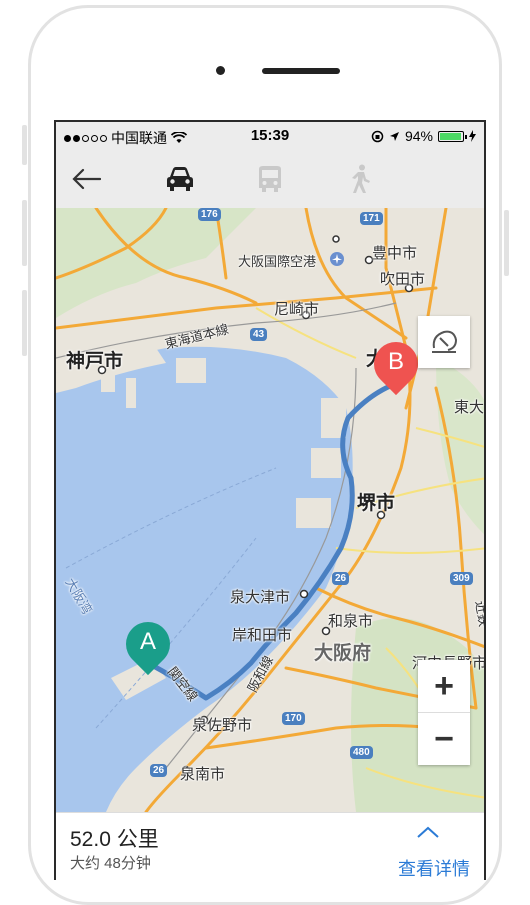 The width and height of the screenshot is (530, 905). Describe the element at coordinates (351, 621) in the screenshot. I see `map-label-izumi: 和泉市` at that location.